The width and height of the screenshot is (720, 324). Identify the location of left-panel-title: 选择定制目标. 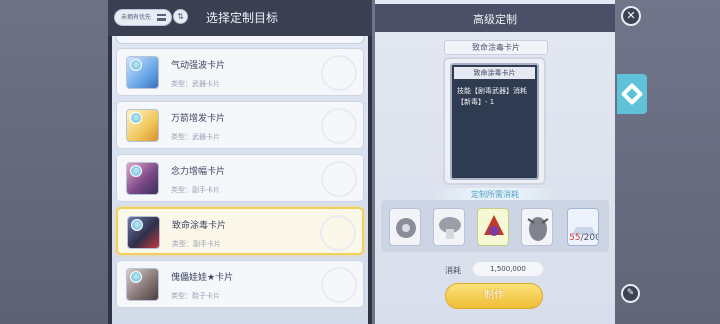
(242, 18).